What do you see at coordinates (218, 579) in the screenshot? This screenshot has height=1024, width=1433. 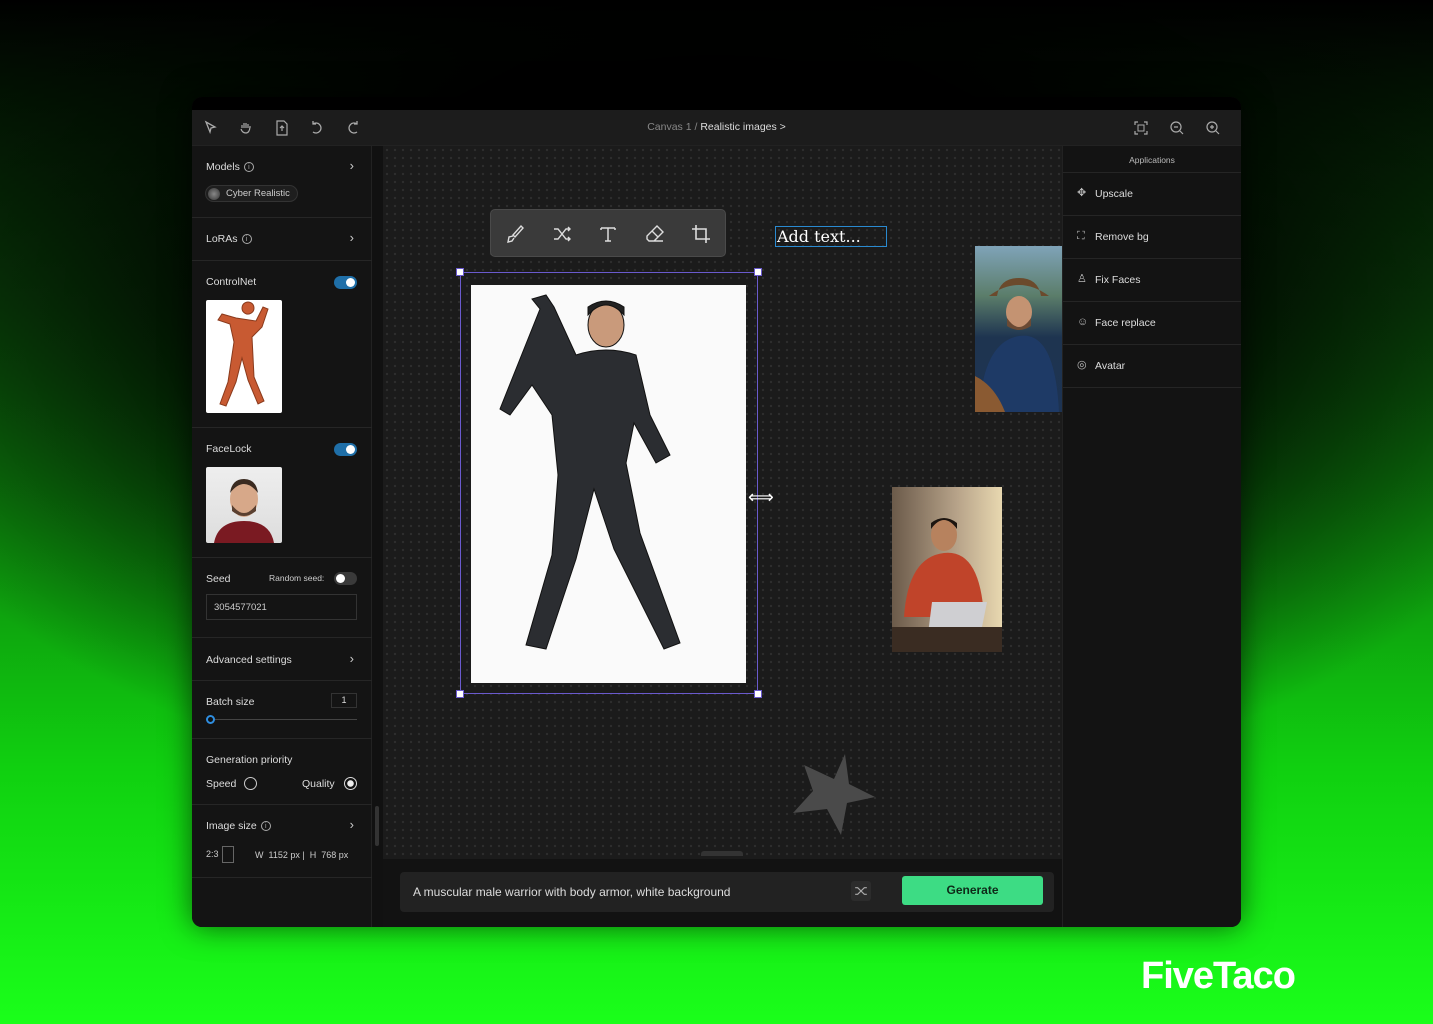 I see `seed-label: Seed` at bounding box center [218, 579].